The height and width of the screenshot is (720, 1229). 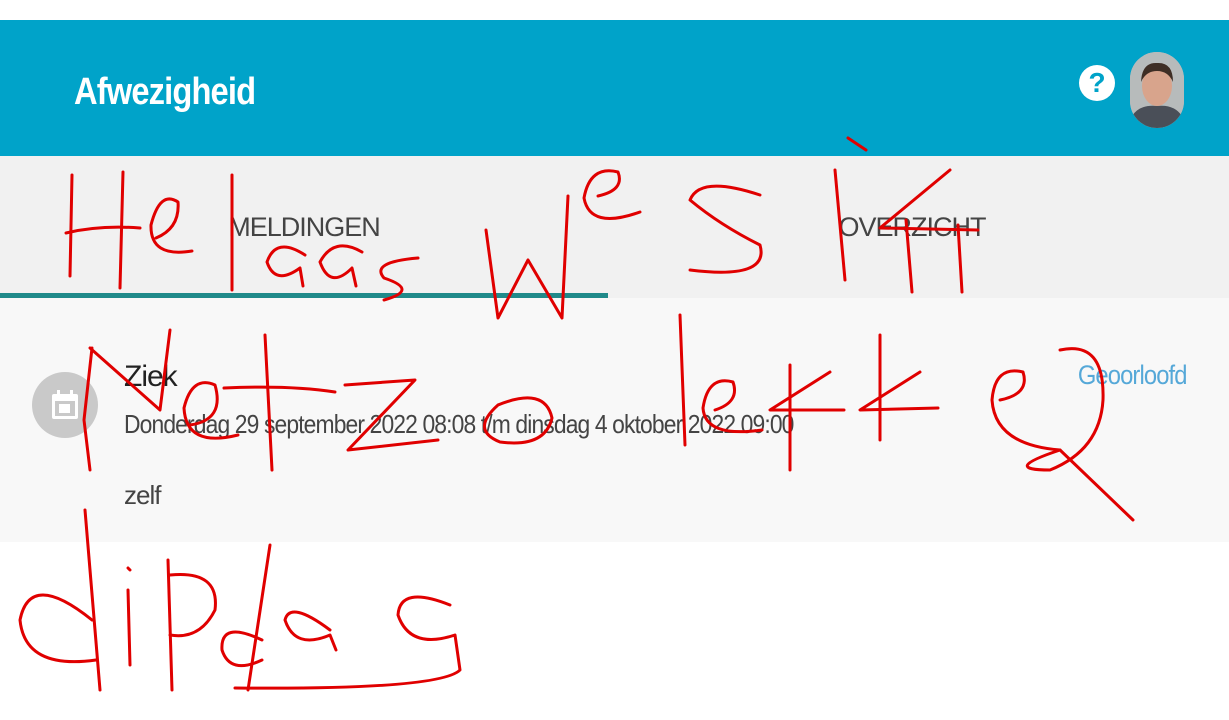 I want to click on status-badge: Geoorloofd, so click(x=1133, y=375).